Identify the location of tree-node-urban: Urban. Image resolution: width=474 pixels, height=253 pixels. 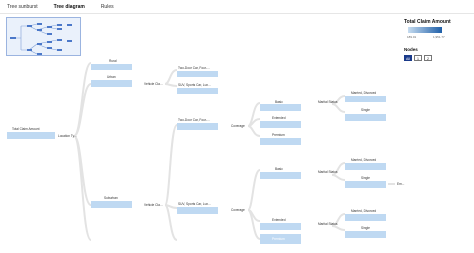
(111, 81).